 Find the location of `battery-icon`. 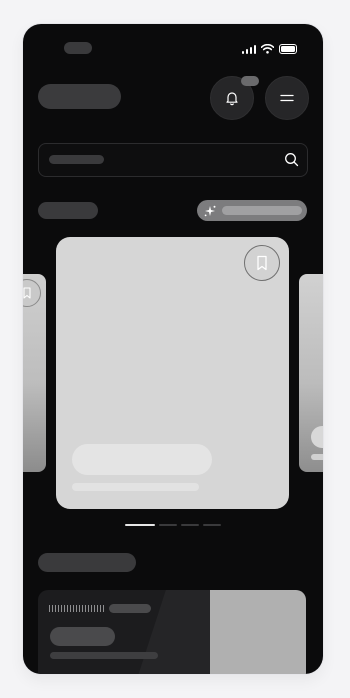

battery-icon is located at coordinates (288, 49).